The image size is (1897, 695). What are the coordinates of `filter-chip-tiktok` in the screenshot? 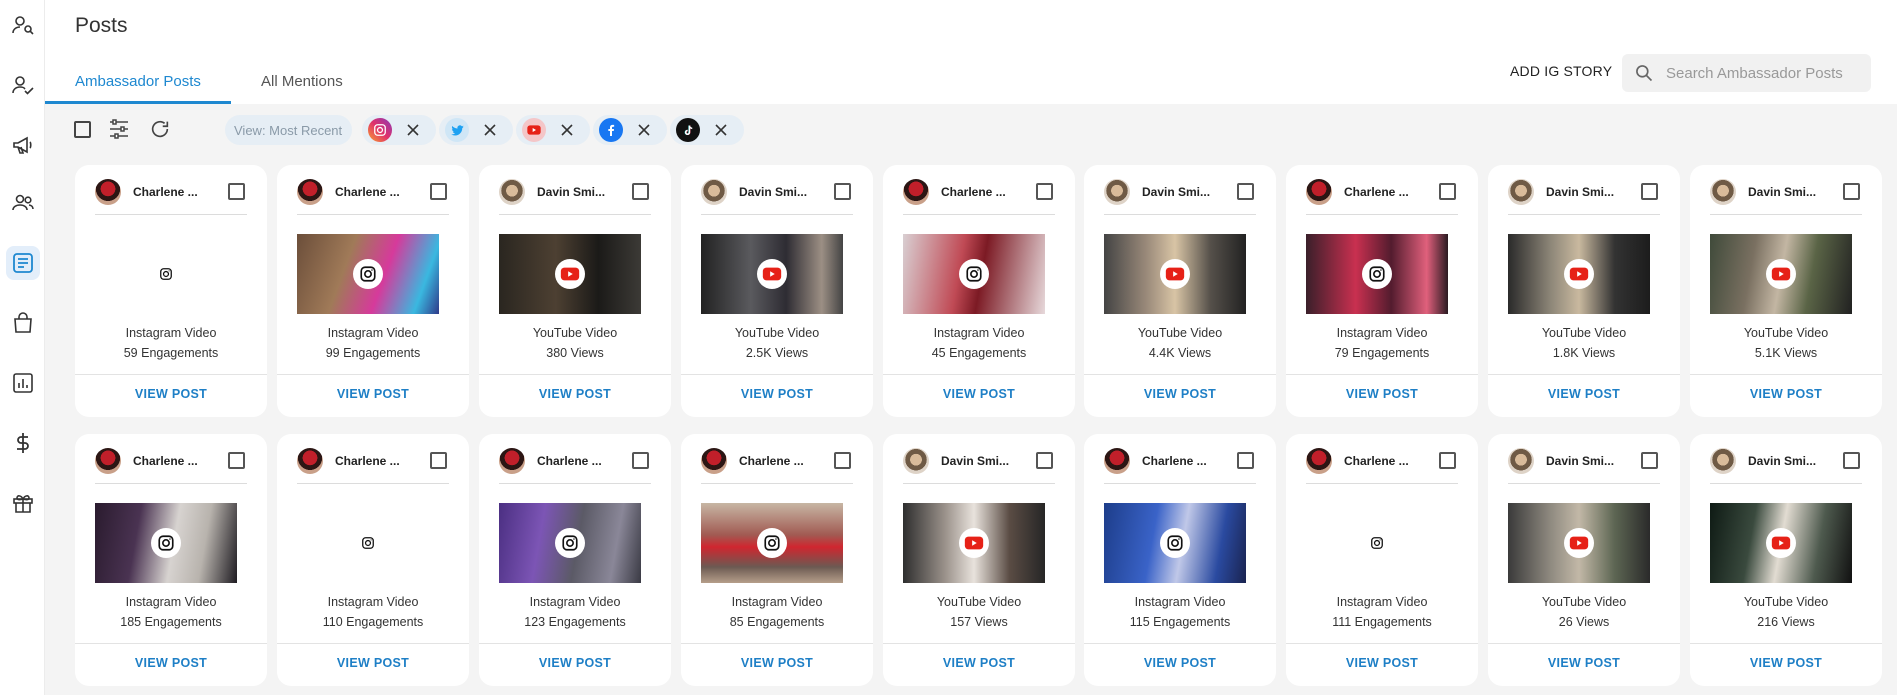 It's located at (707, 130).